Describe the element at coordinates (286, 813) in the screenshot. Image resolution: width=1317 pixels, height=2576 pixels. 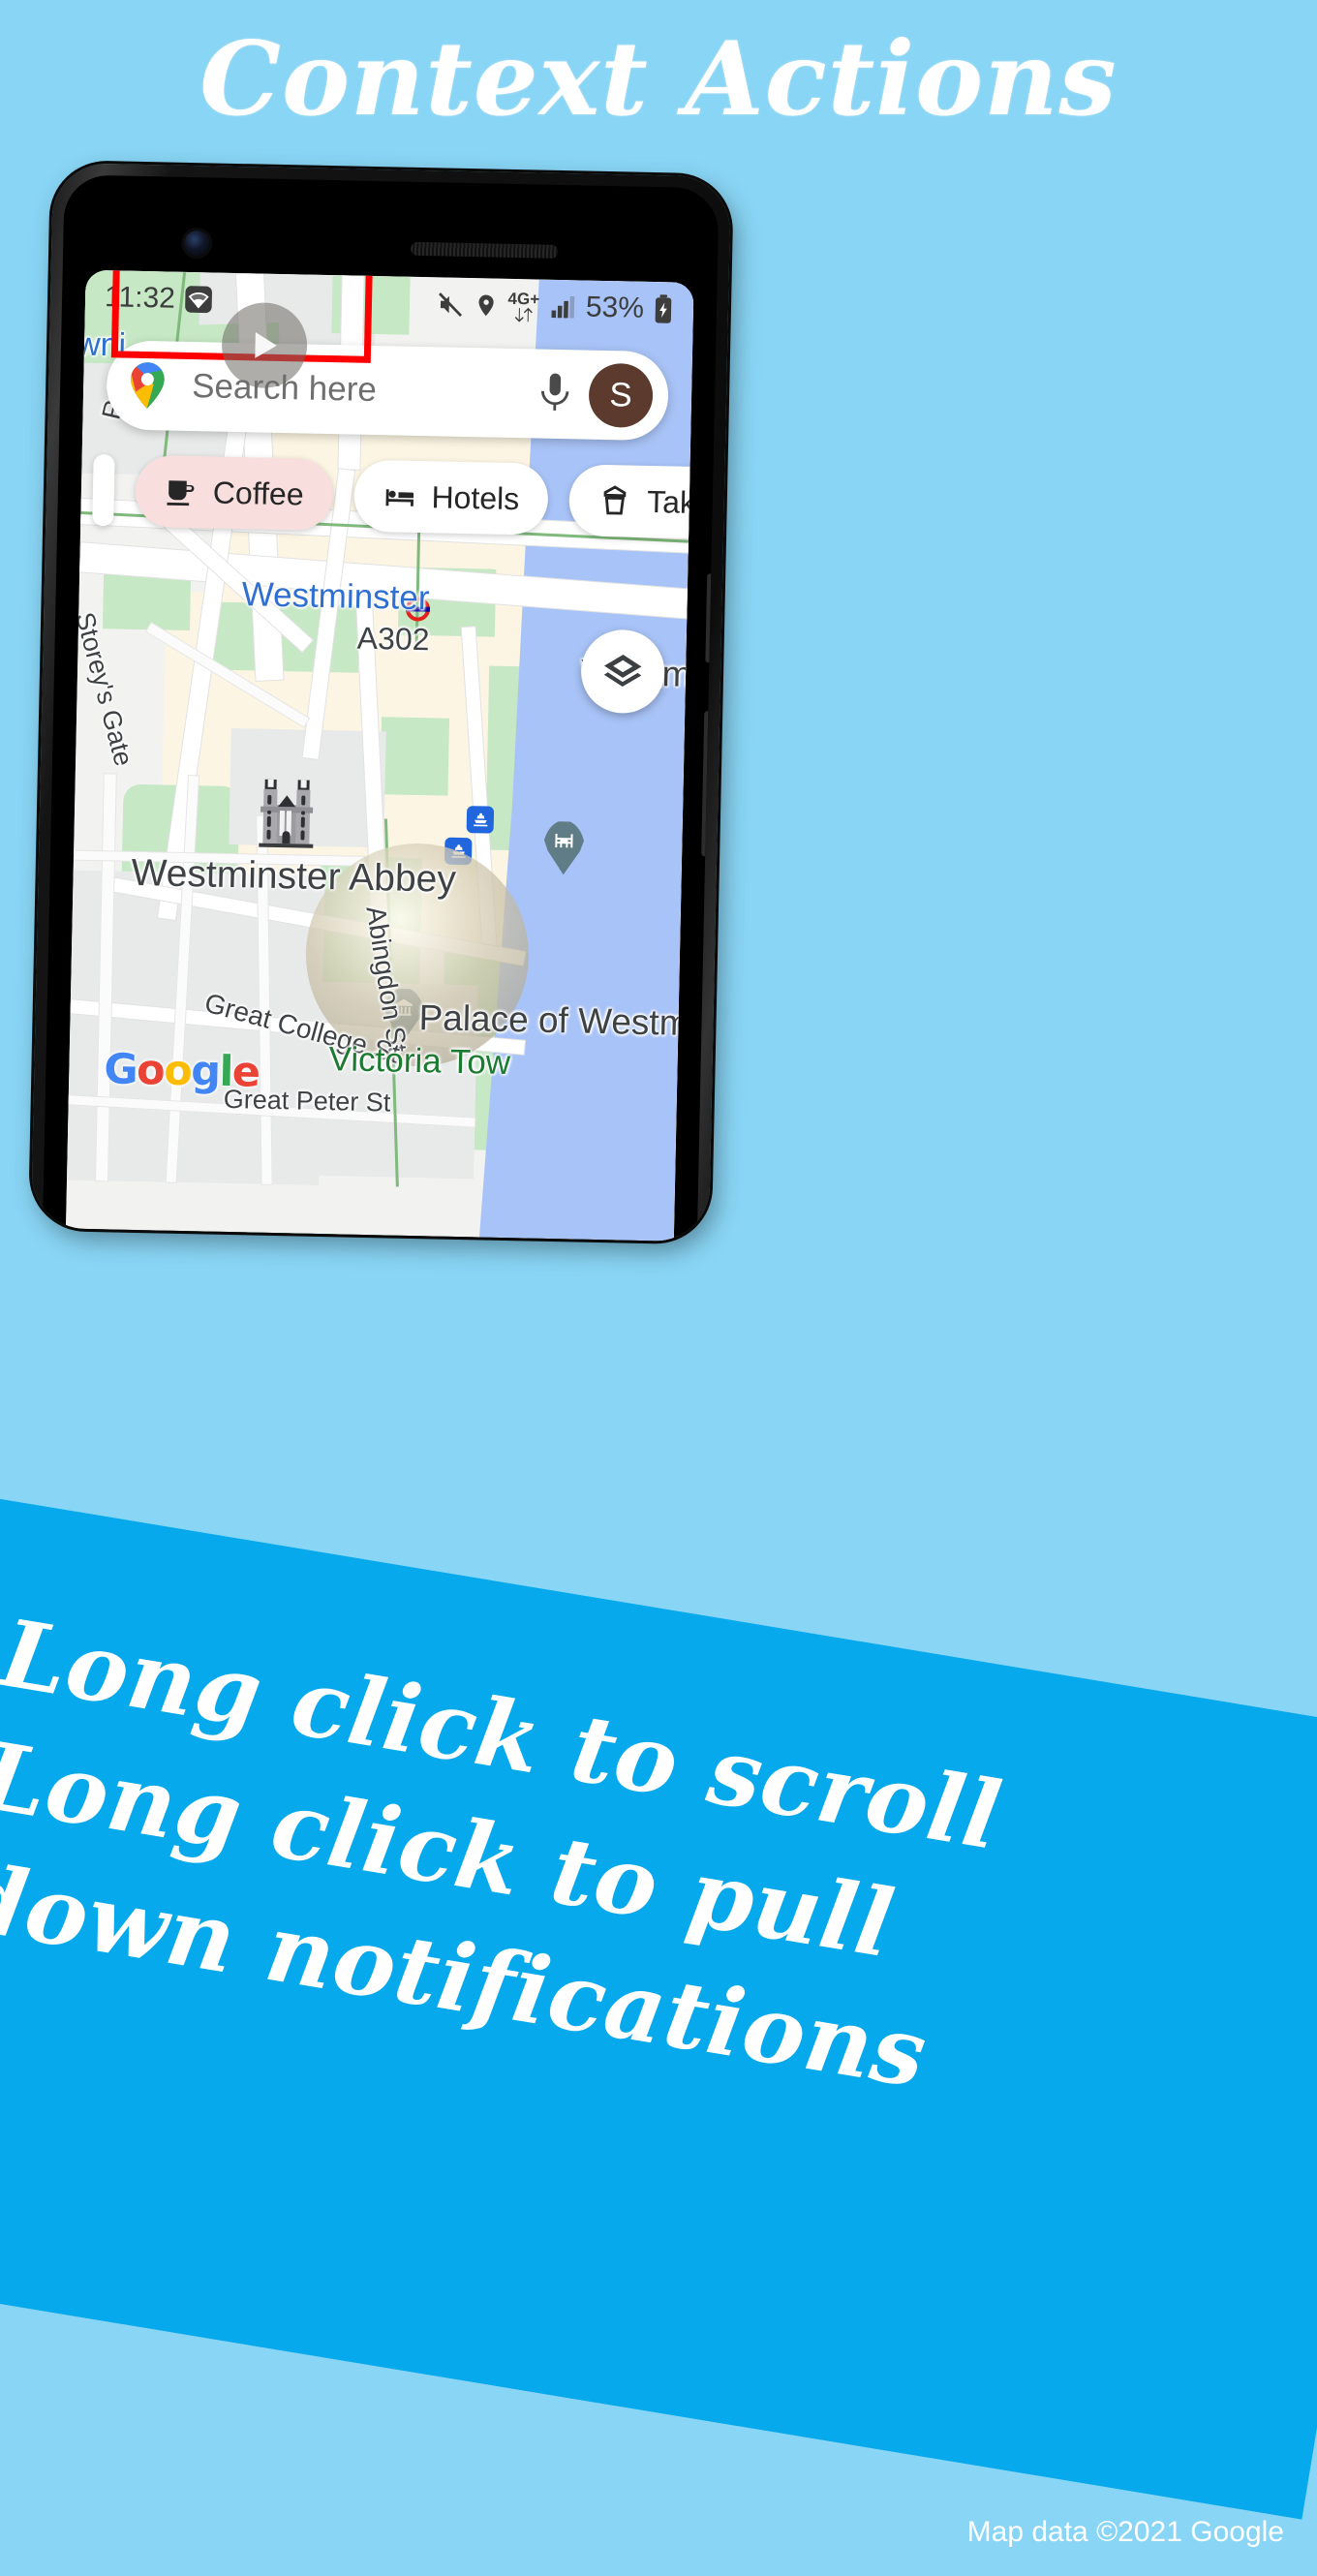
I see `abbey-icon` at that location.